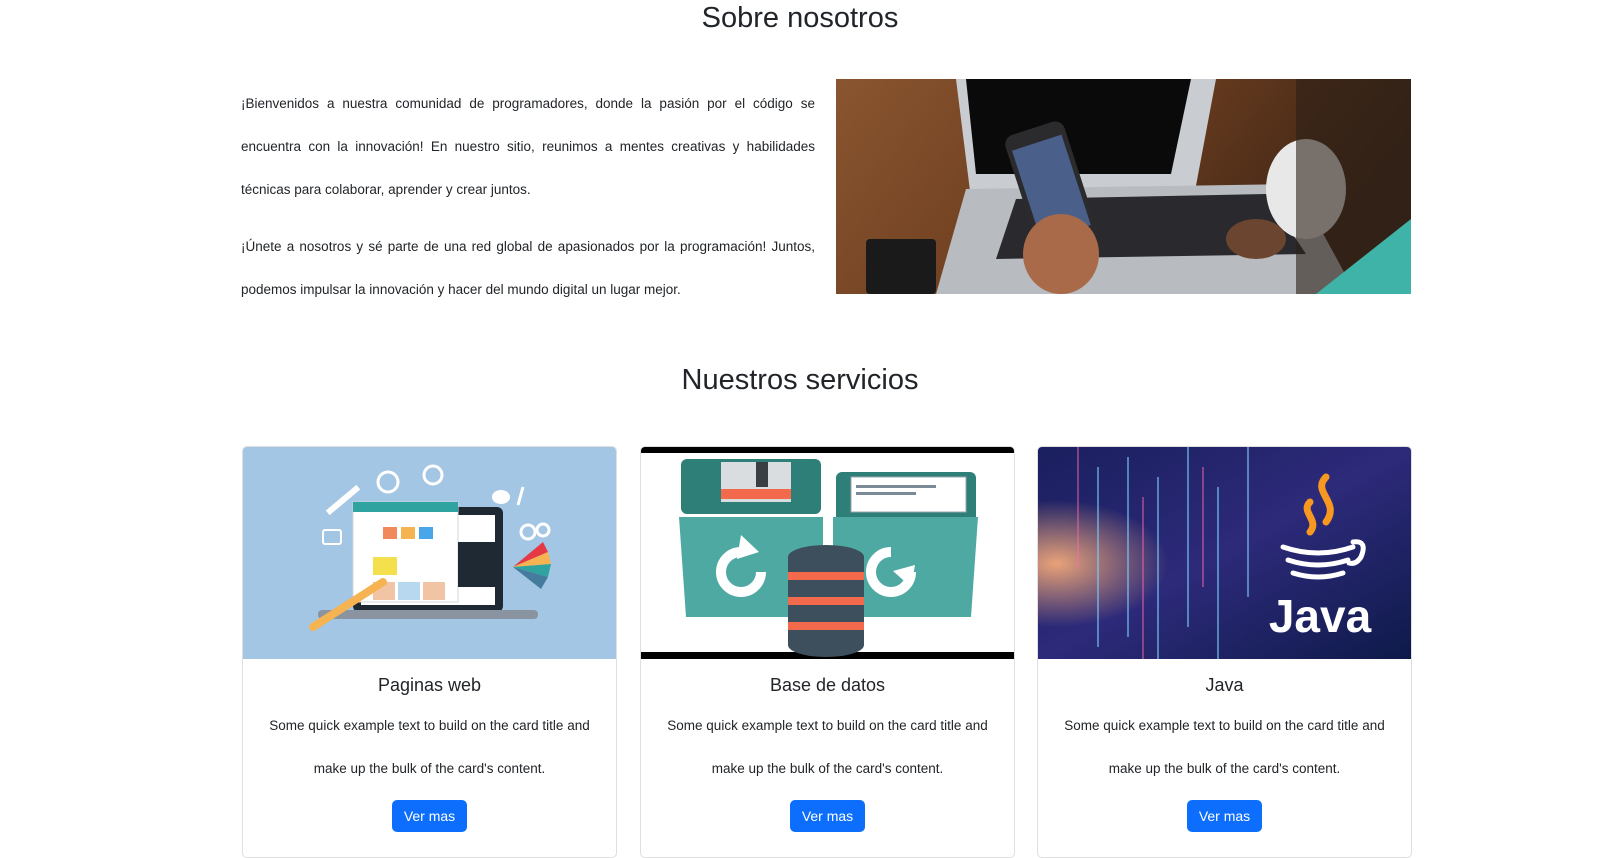 This screenshot has height=858, width=1600. Describe the element at coordinates (1224, 685) in the screenshot. I see `card-title: Java` at that location.